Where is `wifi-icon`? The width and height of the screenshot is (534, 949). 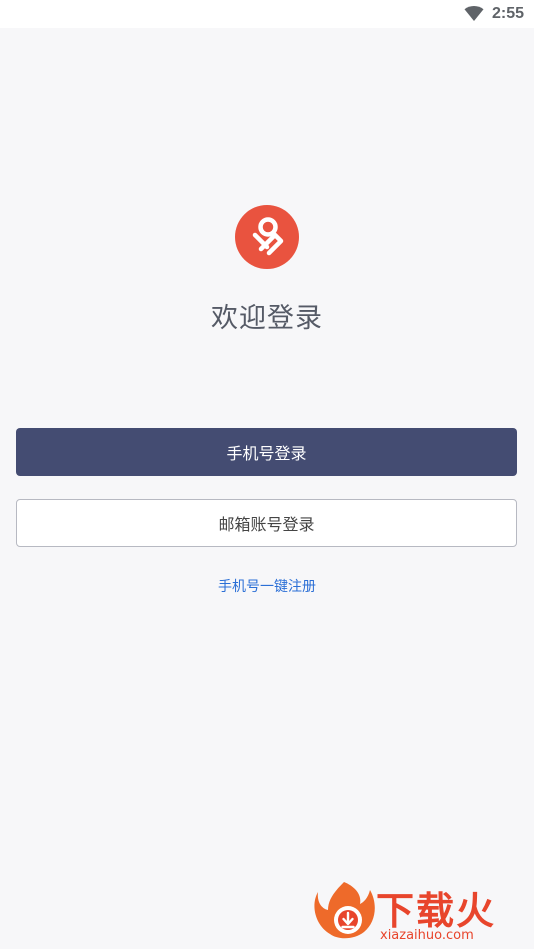 wifi-icon is located at coordinates (474, 13).